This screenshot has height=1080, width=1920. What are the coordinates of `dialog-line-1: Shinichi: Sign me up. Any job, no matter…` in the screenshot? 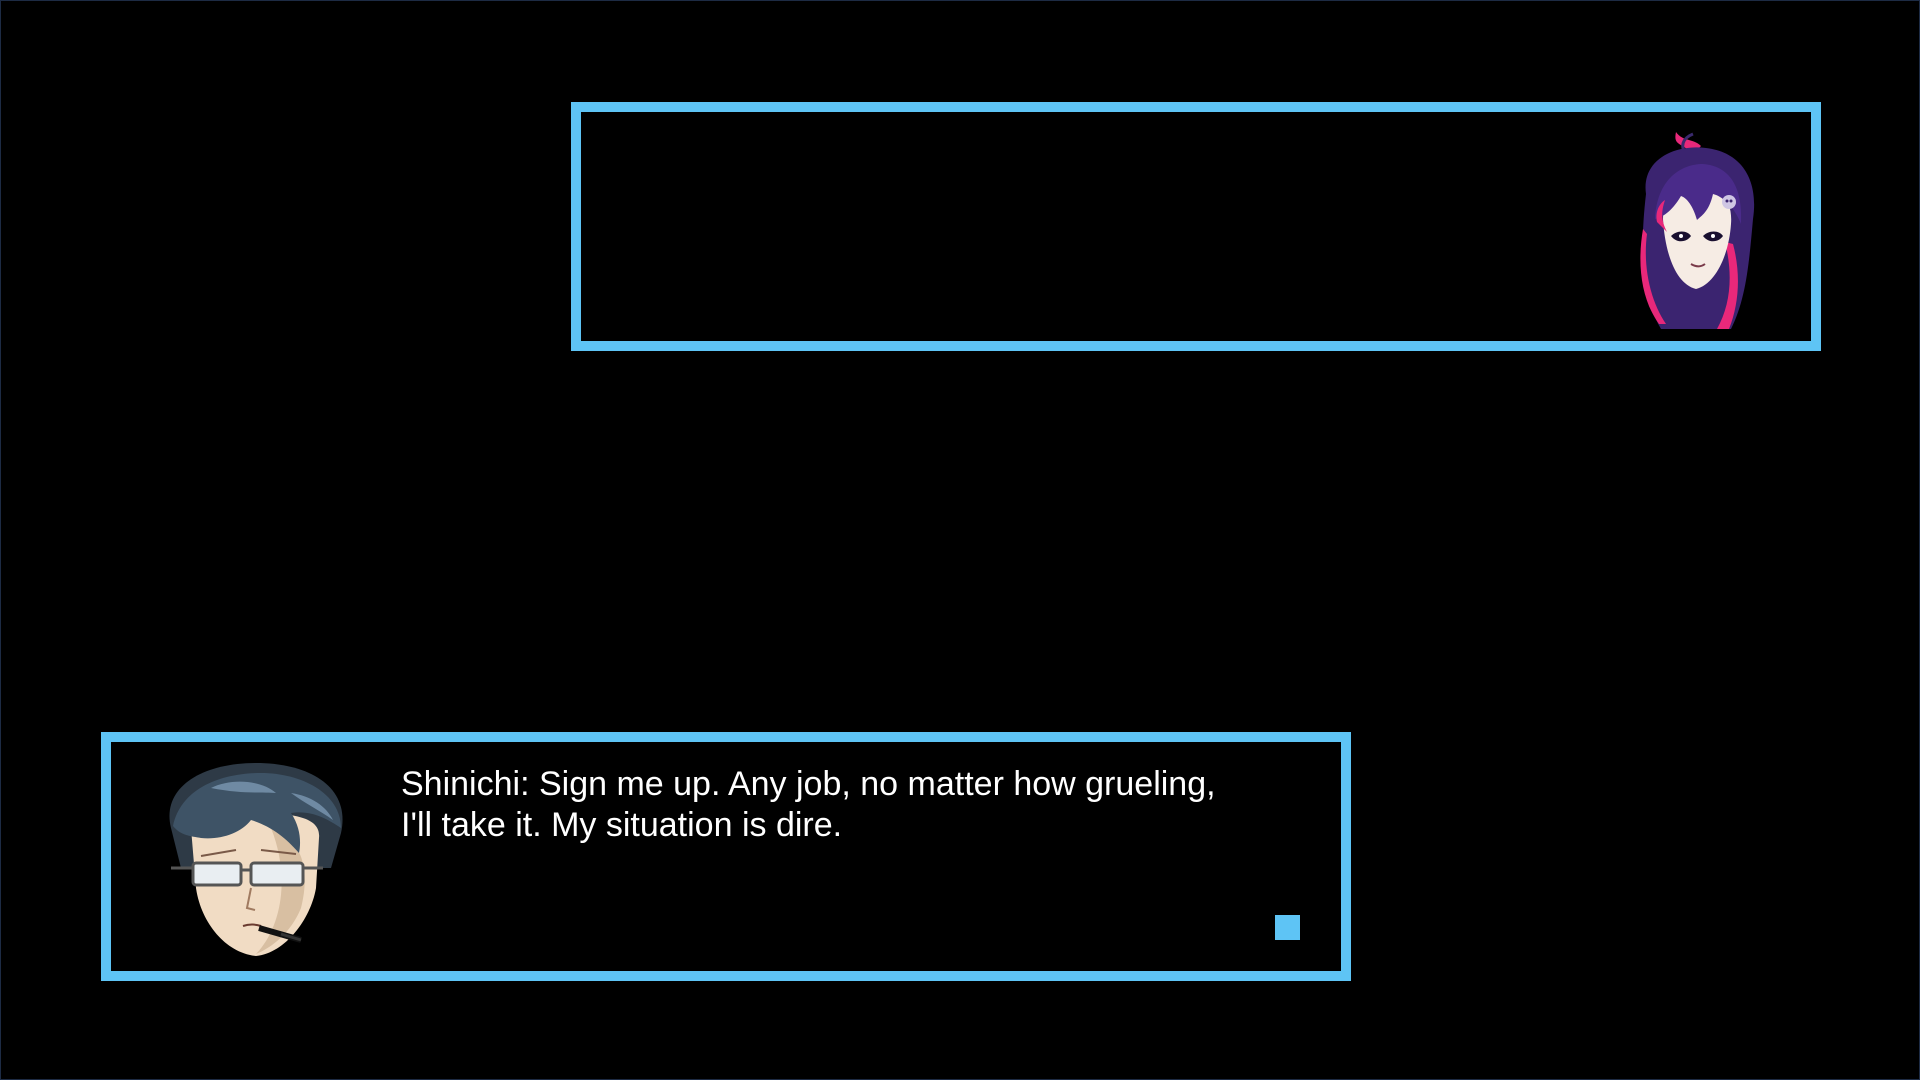 It's located at (808, 784).